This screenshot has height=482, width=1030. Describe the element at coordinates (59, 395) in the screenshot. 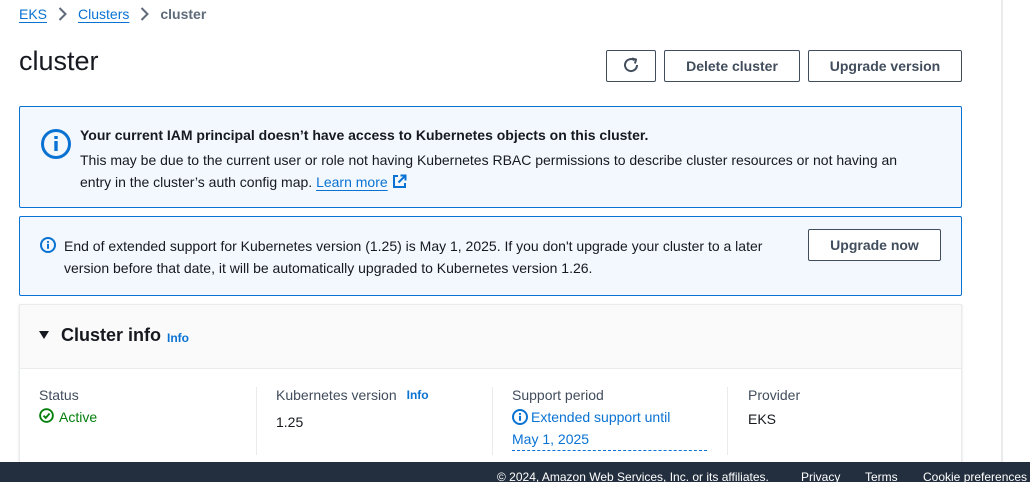

I see `status-label: Status` at that location.